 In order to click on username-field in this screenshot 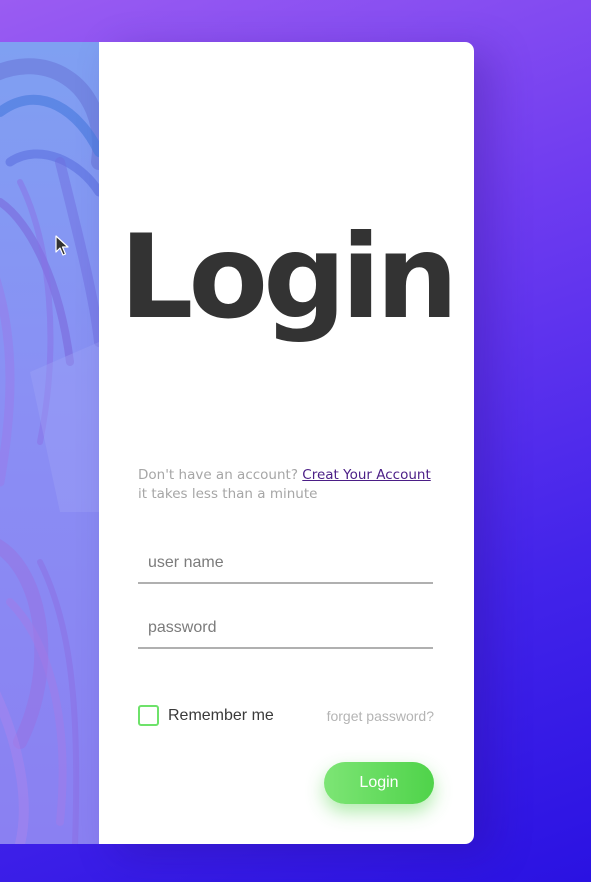, I will do `click(285, 564)`.